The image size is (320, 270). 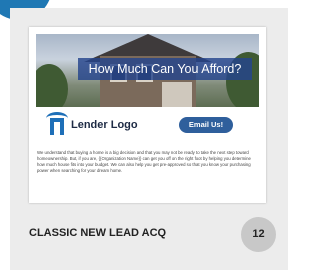 What do you see at coordinates (258, 234) in the screenshot?
I see `count-badge: 12` at bounding box center [258, 234].